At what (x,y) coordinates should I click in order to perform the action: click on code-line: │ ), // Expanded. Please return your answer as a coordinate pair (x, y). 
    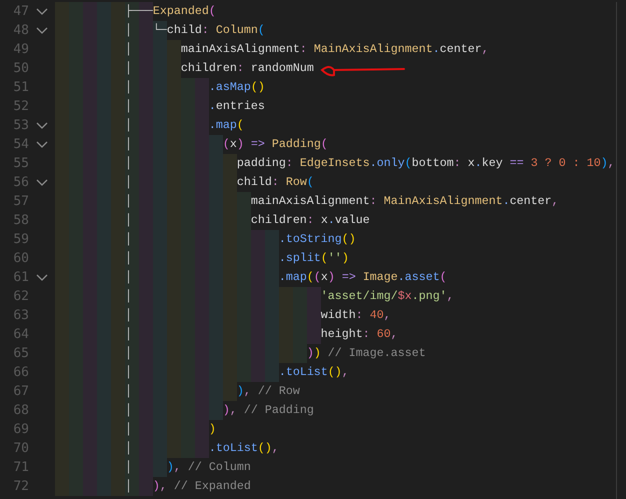
    Looking at the image, I should click on (153, 486).